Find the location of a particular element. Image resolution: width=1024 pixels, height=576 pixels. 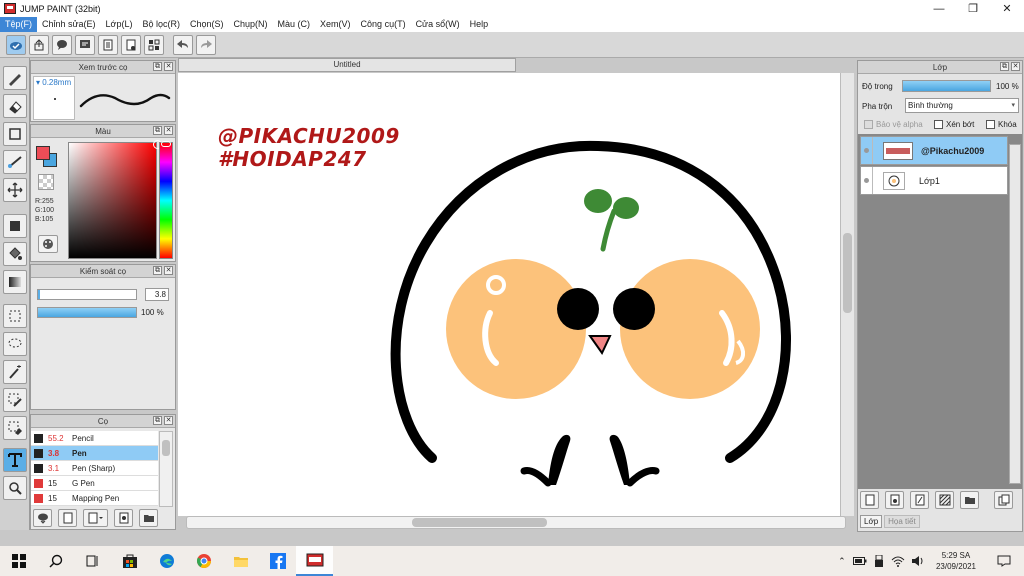

maximize-icon: ❐ is located at coordinates (973, 8).